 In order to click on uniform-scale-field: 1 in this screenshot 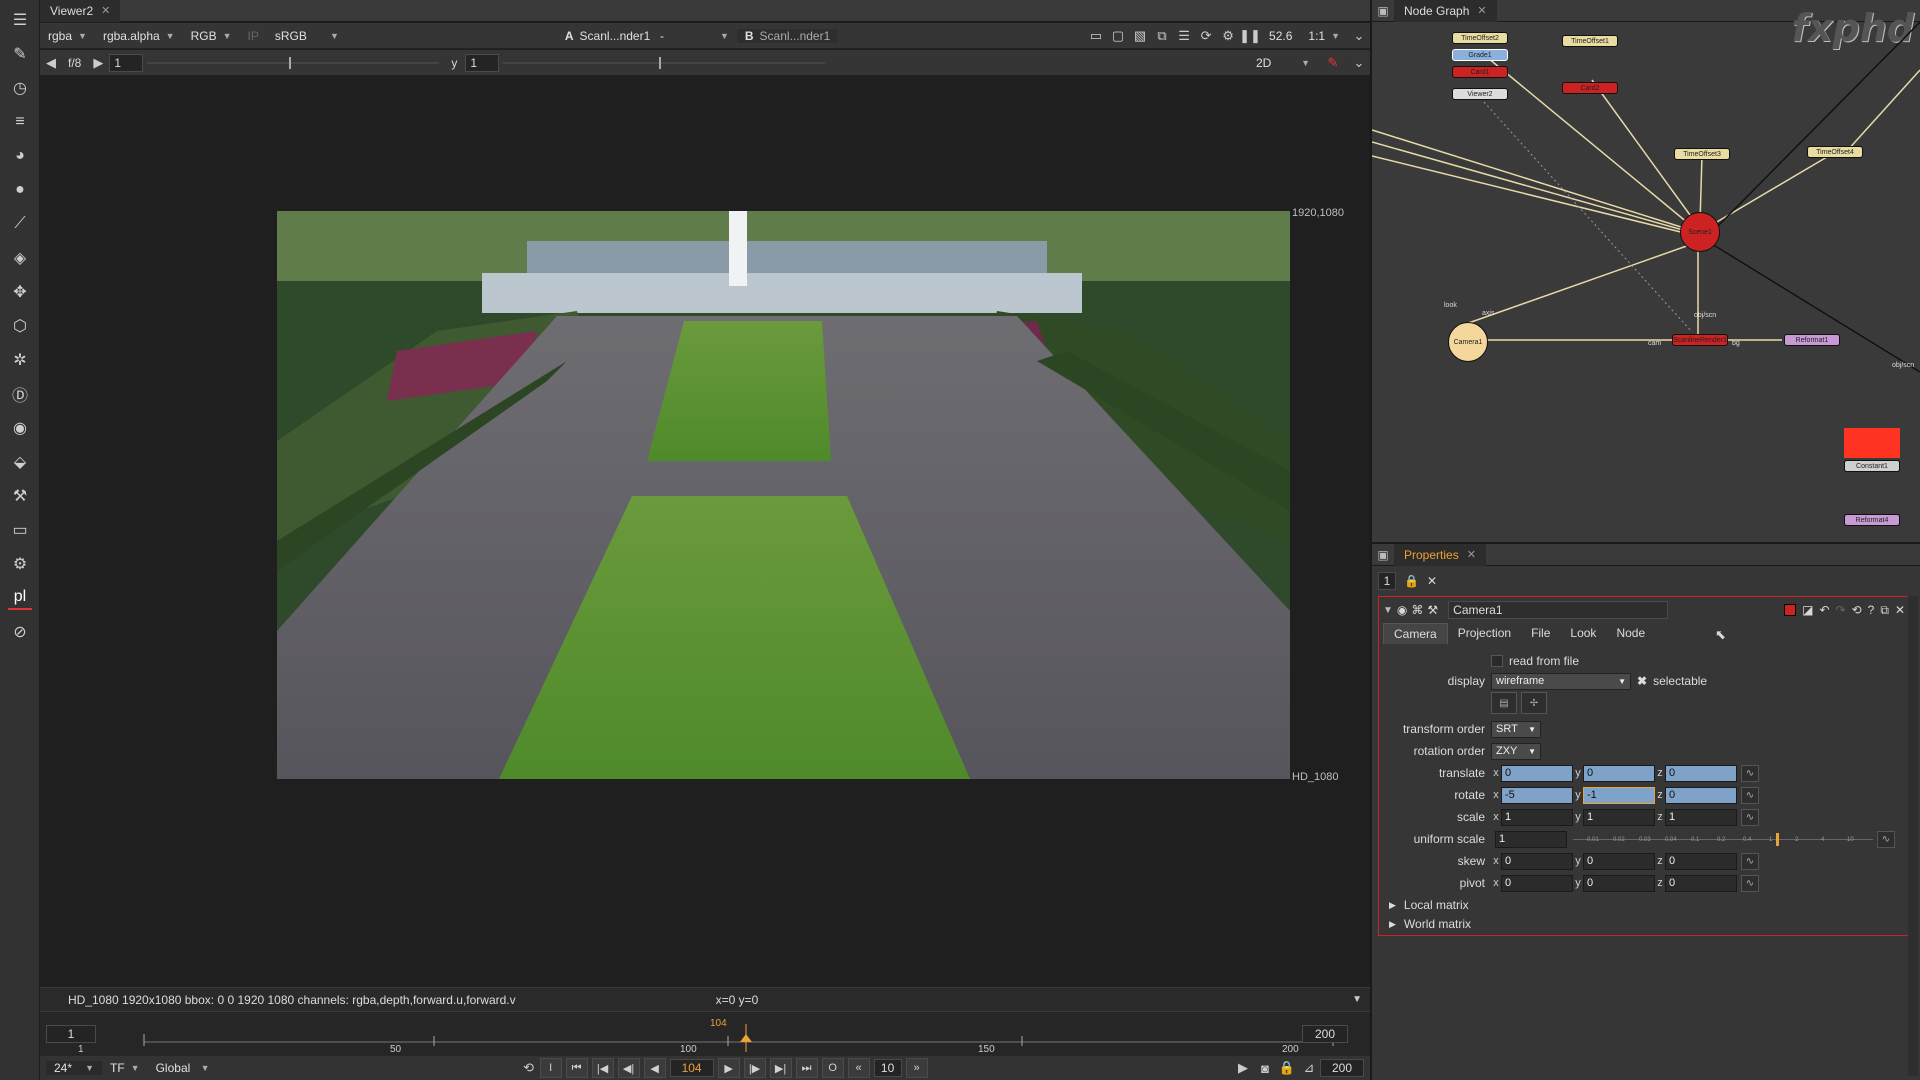, I will do `click(1531, 839)`.